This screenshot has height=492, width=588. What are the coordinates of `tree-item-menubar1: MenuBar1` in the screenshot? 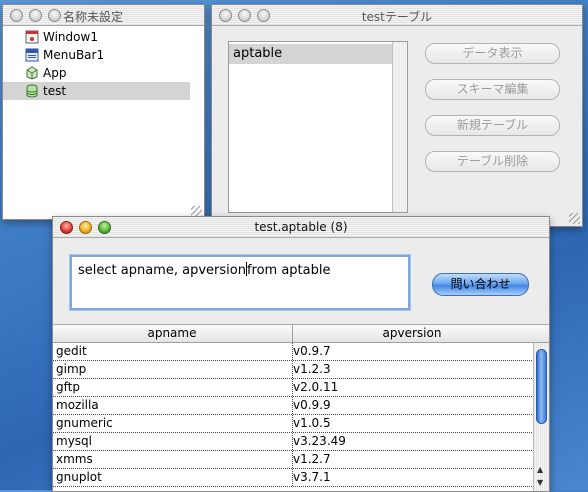 It's located at (96, 55).